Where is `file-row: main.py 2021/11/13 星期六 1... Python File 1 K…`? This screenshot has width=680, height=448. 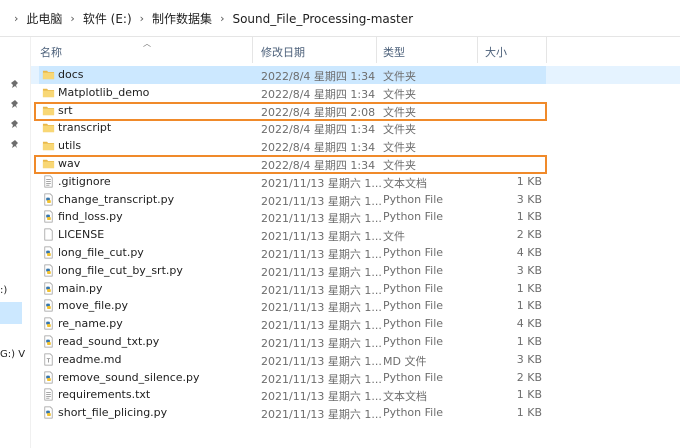 file-row: main.py 2021/11/13 星期六 1... Python File 1 K… is located at coordinates (355, 289).